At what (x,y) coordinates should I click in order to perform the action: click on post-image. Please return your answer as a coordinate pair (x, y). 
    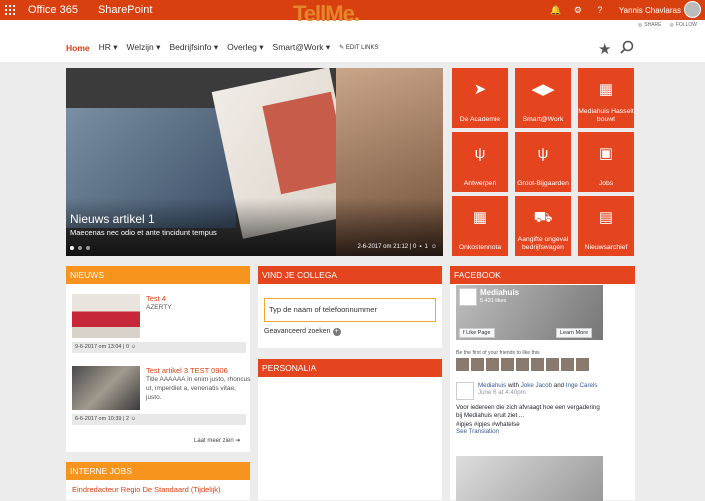
    Looking at the image, I should click on (529, 478).